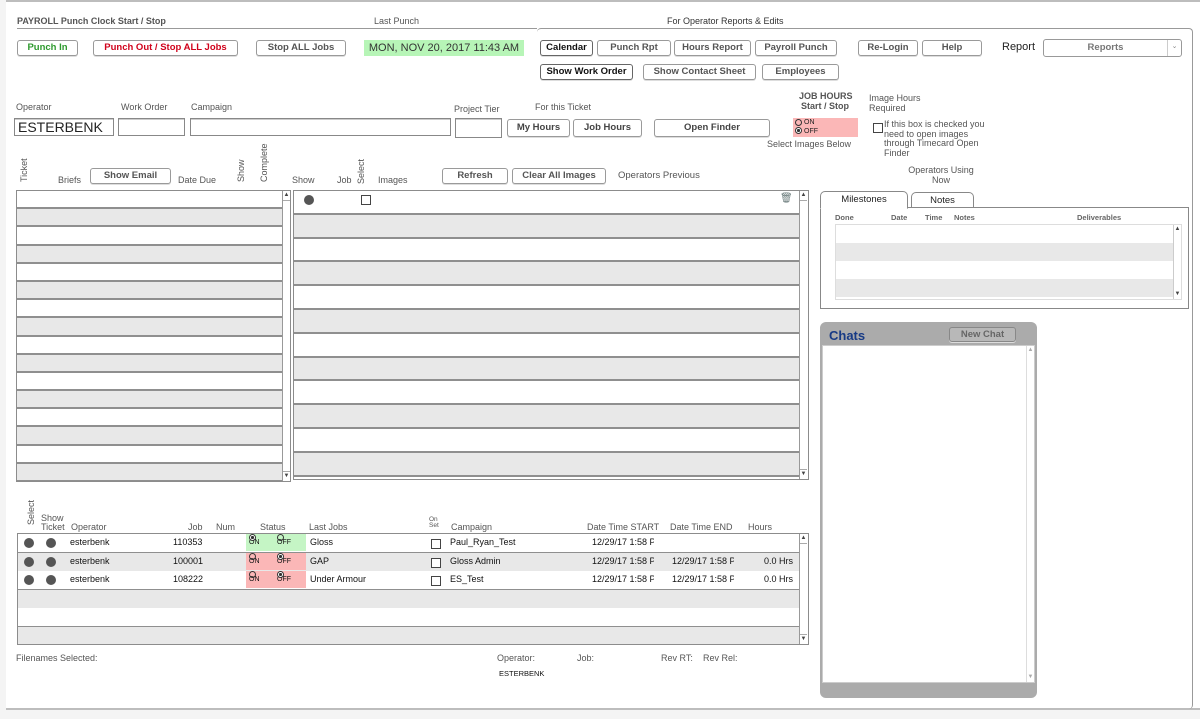 This screenshot has width=1200, height=719. What do you see at coordinates (64, 127) in the screenshot?
I see `operator-field: ESTERBENK` at bounding box center [64, 127].